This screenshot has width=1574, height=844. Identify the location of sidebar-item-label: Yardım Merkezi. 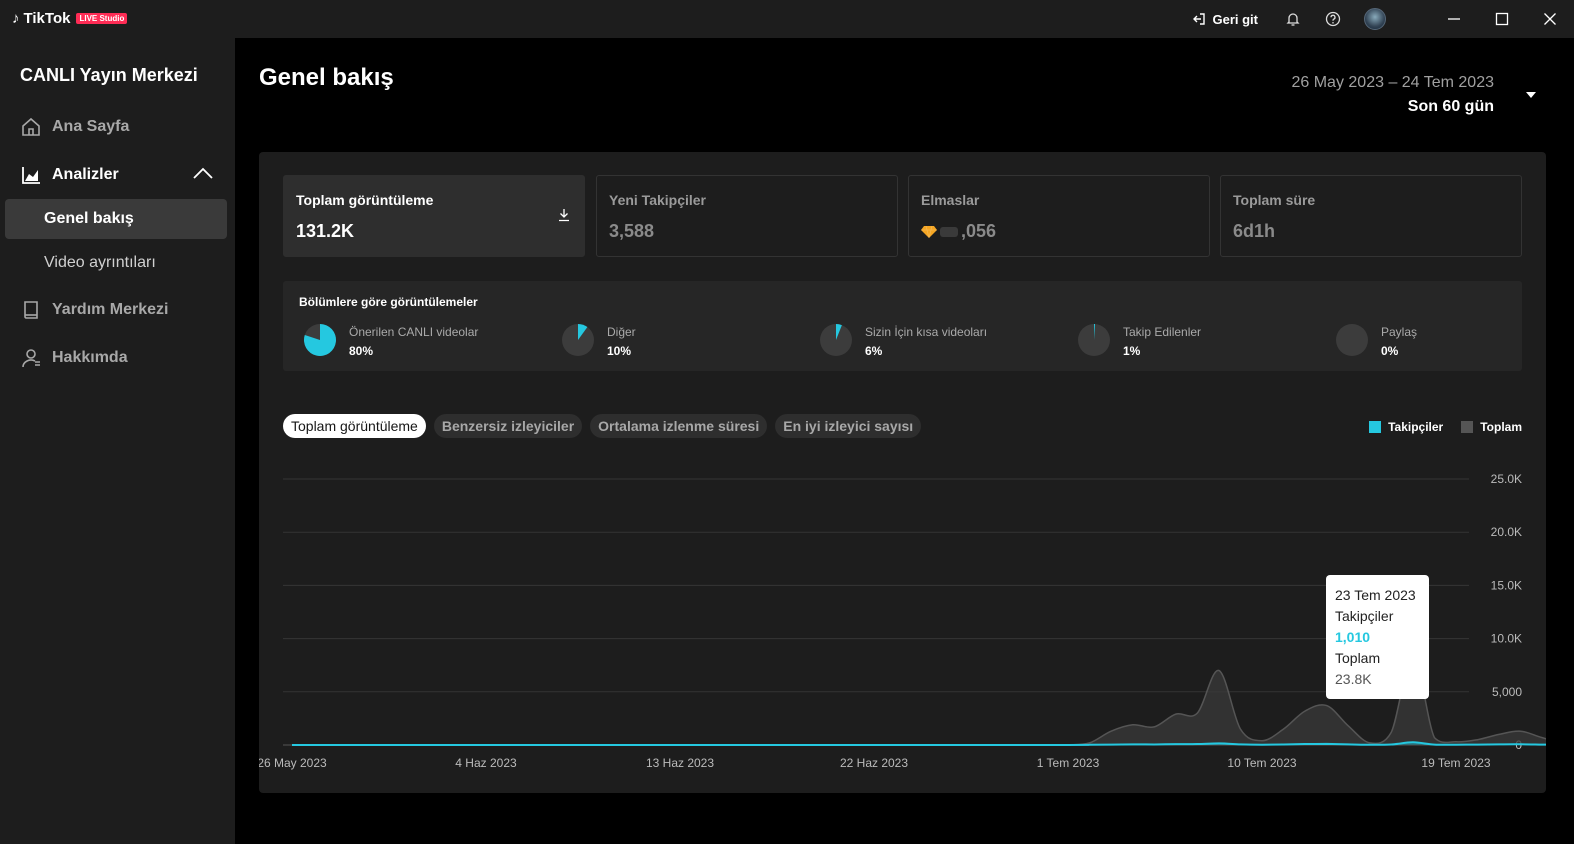
(110, 309).